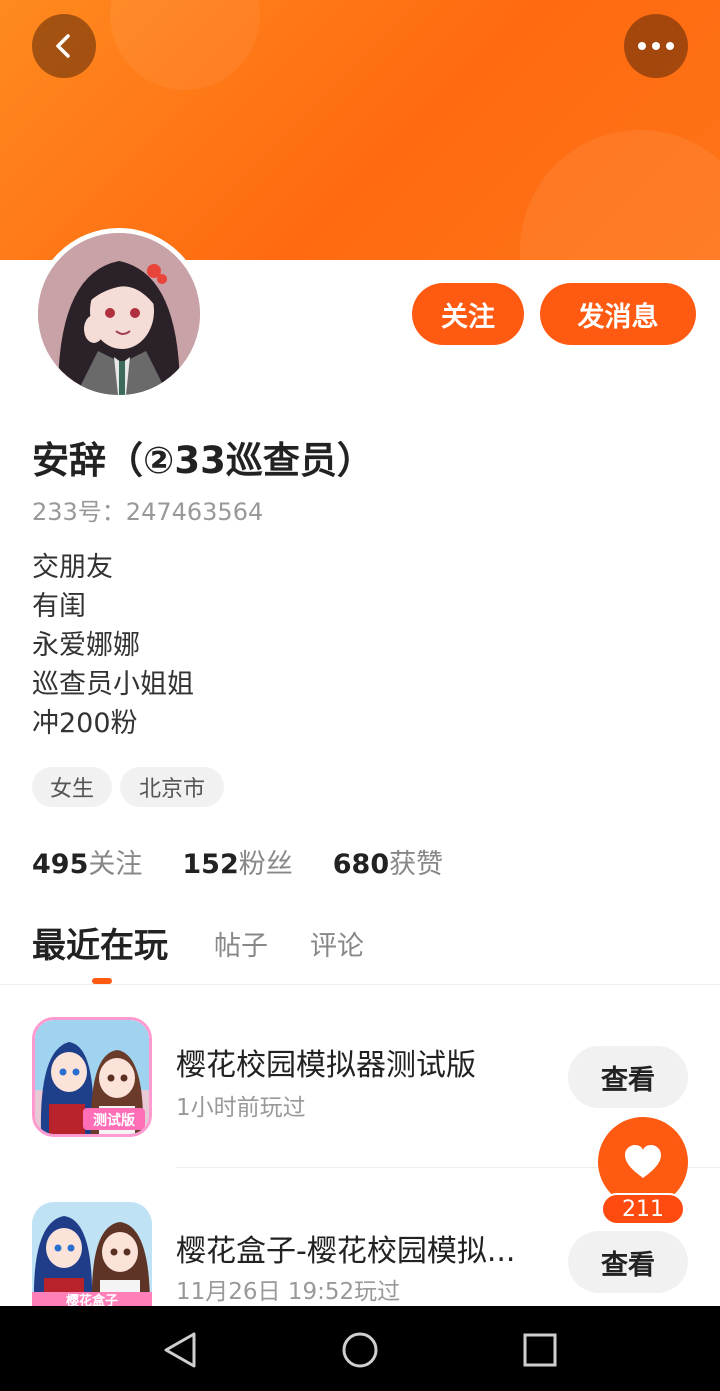 This screenshot has width=720, height=1391. Describe the element at coordinates (59, 606) in the screenshot. I see `bio-line: 有闺` at that location.